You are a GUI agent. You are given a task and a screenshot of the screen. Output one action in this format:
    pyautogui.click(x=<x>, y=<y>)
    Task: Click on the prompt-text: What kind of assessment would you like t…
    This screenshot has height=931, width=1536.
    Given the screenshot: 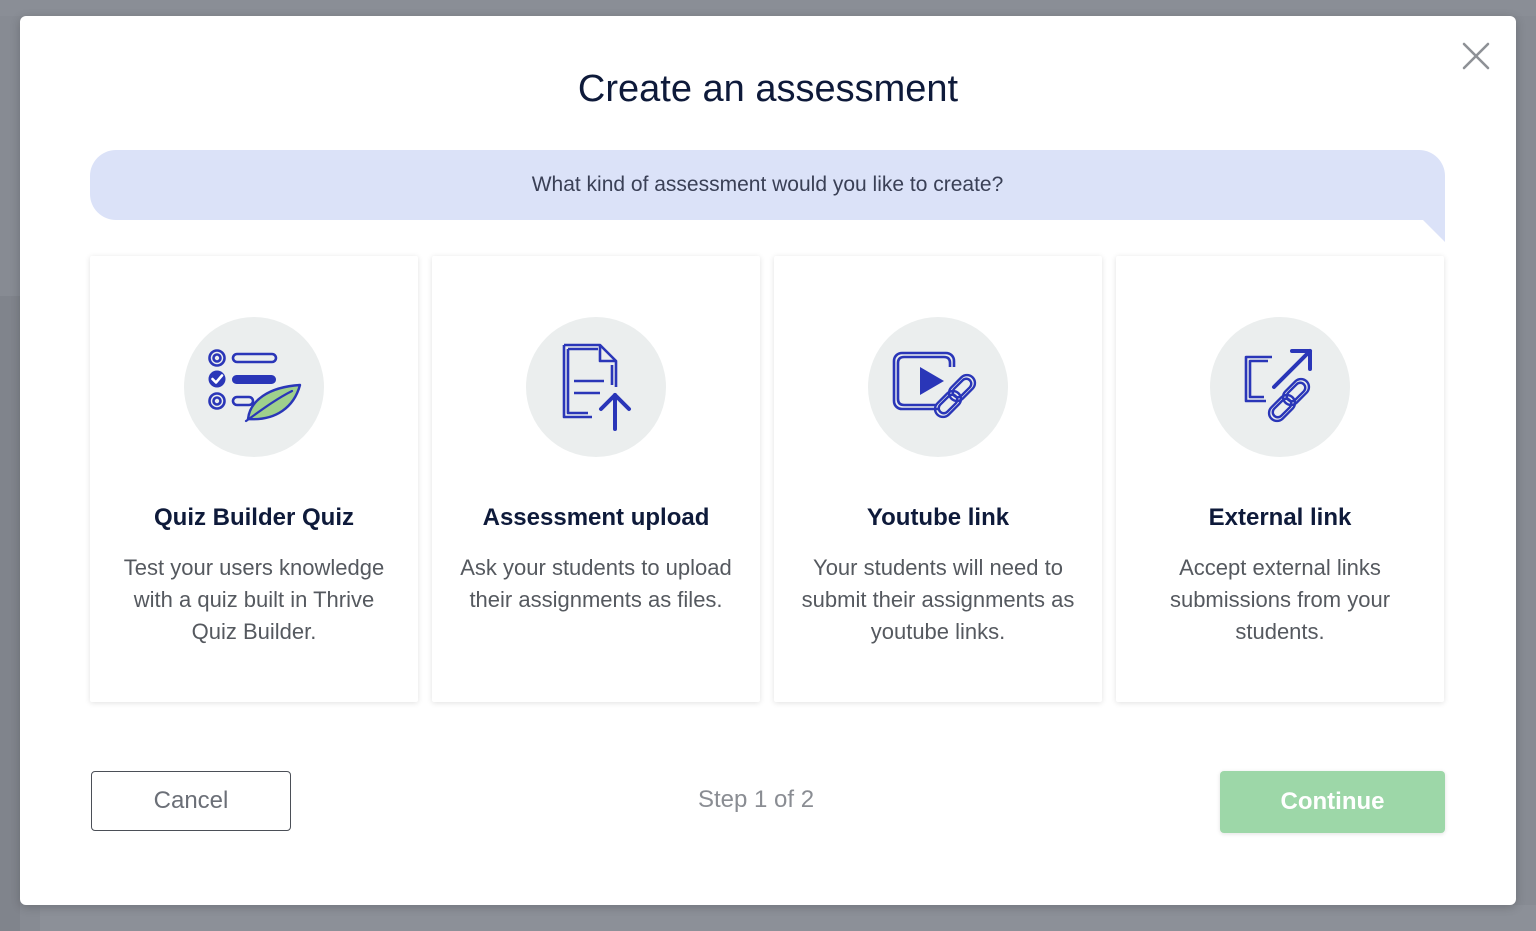 What is the action you would take?
    pyautogui.click(x=767, y=184)
    